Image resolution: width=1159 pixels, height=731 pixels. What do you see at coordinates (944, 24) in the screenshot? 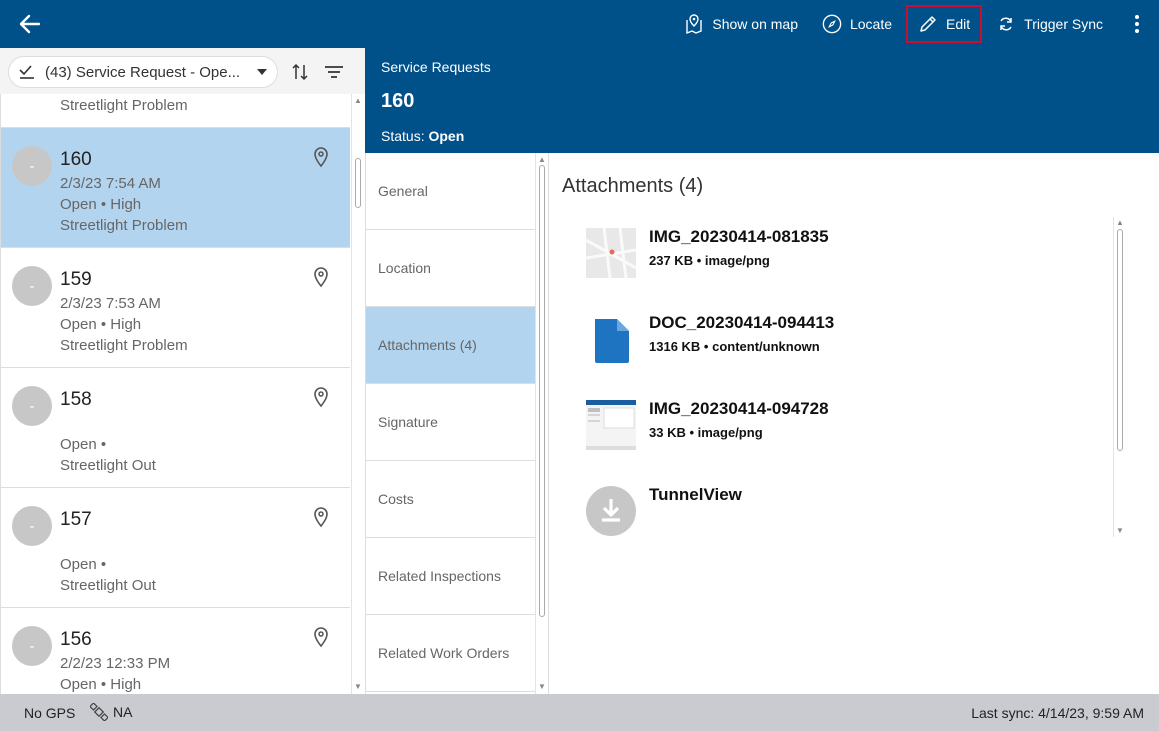
I see `edit-button: Edit` at bounding box center [944, 24].